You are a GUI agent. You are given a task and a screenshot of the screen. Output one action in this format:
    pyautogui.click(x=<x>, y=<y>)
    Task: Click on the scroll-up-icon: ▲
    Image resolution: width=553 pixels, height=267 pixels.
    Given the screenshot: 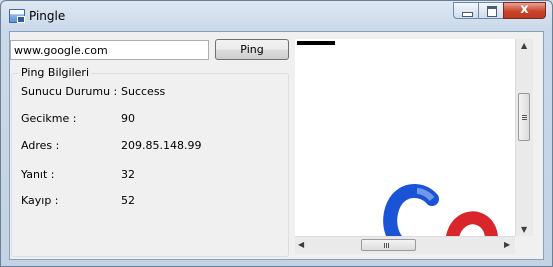 What is the action you would take?
    pyautogui.click(x=524, y=45)
    